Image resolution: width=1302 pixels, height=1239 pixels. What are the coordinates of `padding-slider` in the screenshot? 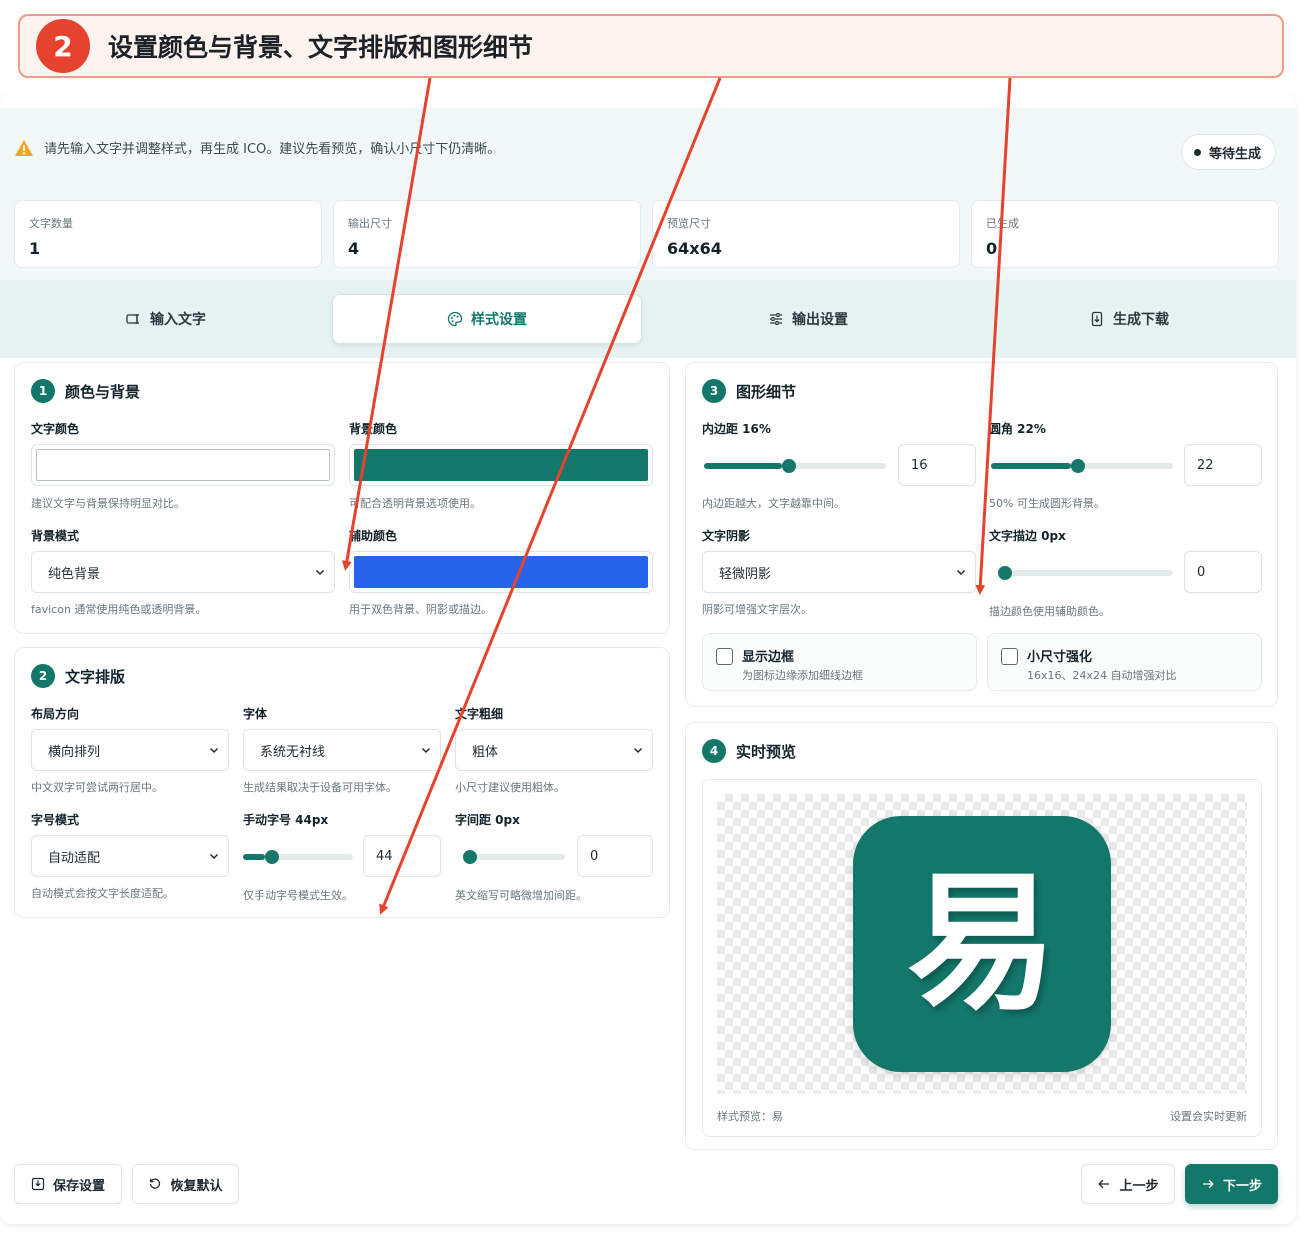 It's located at (795, 466).